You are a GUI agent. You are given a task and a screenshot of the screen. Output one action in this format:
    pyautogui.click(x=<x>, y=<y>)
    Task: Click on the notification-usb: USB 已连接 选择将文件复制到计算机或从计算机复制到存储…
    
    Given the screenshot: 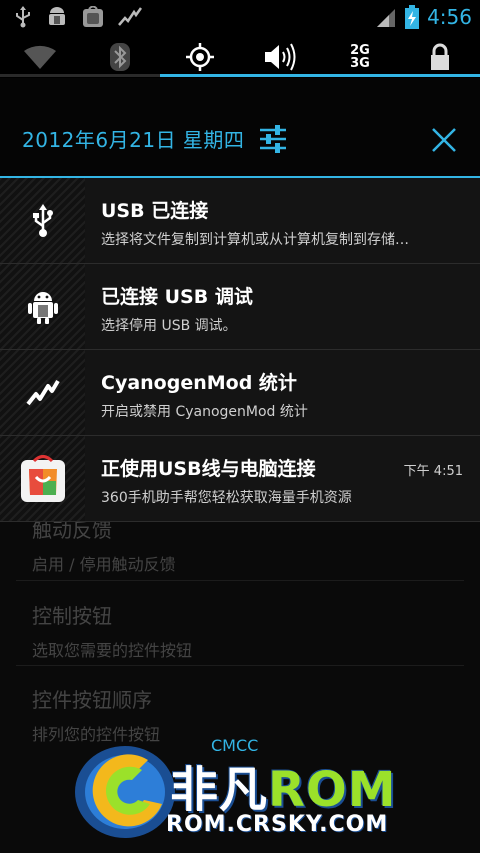 What is the action you would take?
    pyautogui.click(x=240, y=221)
    